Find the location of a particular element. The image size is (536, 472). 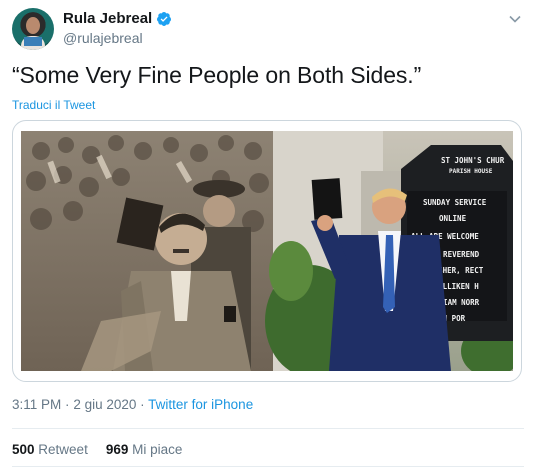

chevron-down-icon is located at coordinates (515, 19).